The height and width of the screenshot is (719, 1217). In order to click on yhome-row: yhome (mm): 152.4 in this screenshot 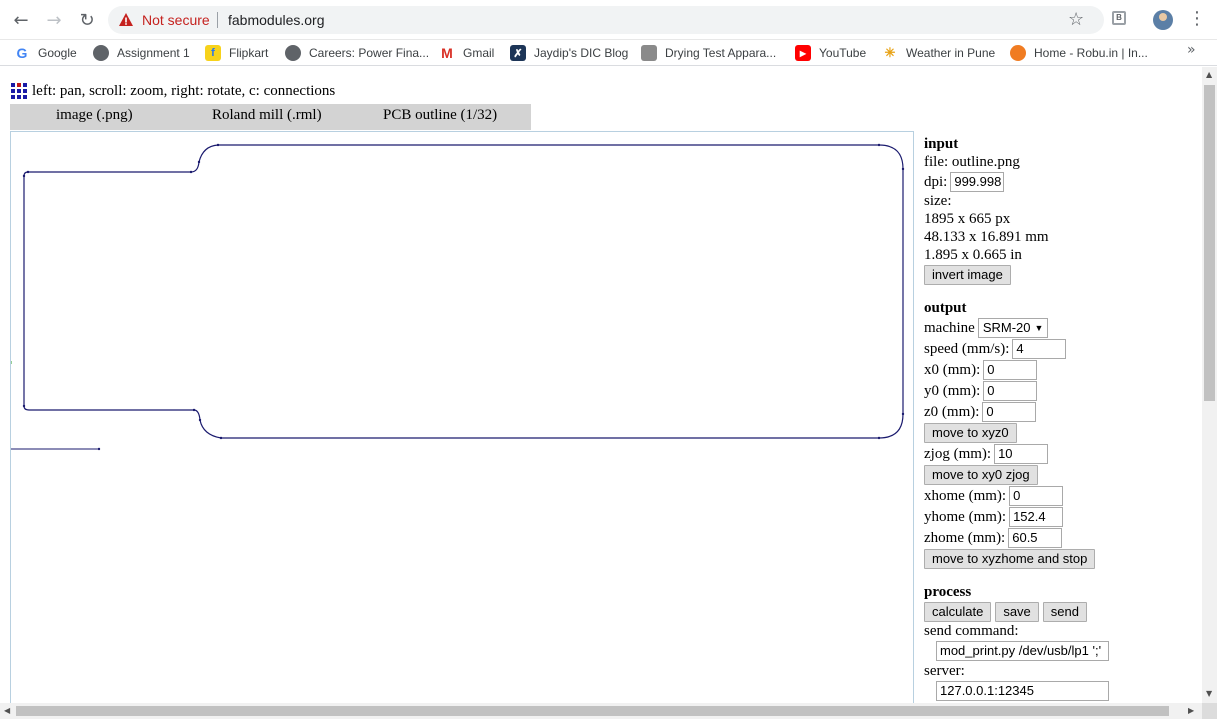, I will do `click(1059, 516)`.